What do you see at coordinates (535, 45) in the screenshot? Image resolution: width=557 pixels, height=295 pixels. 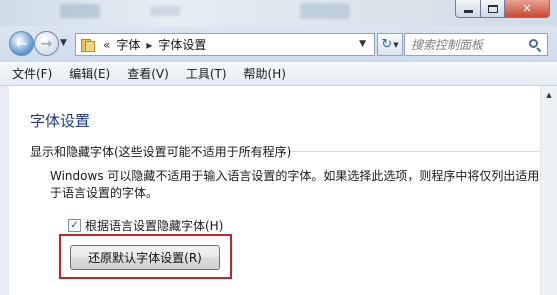 I see `search-icon` at bounding box center [535, 45].